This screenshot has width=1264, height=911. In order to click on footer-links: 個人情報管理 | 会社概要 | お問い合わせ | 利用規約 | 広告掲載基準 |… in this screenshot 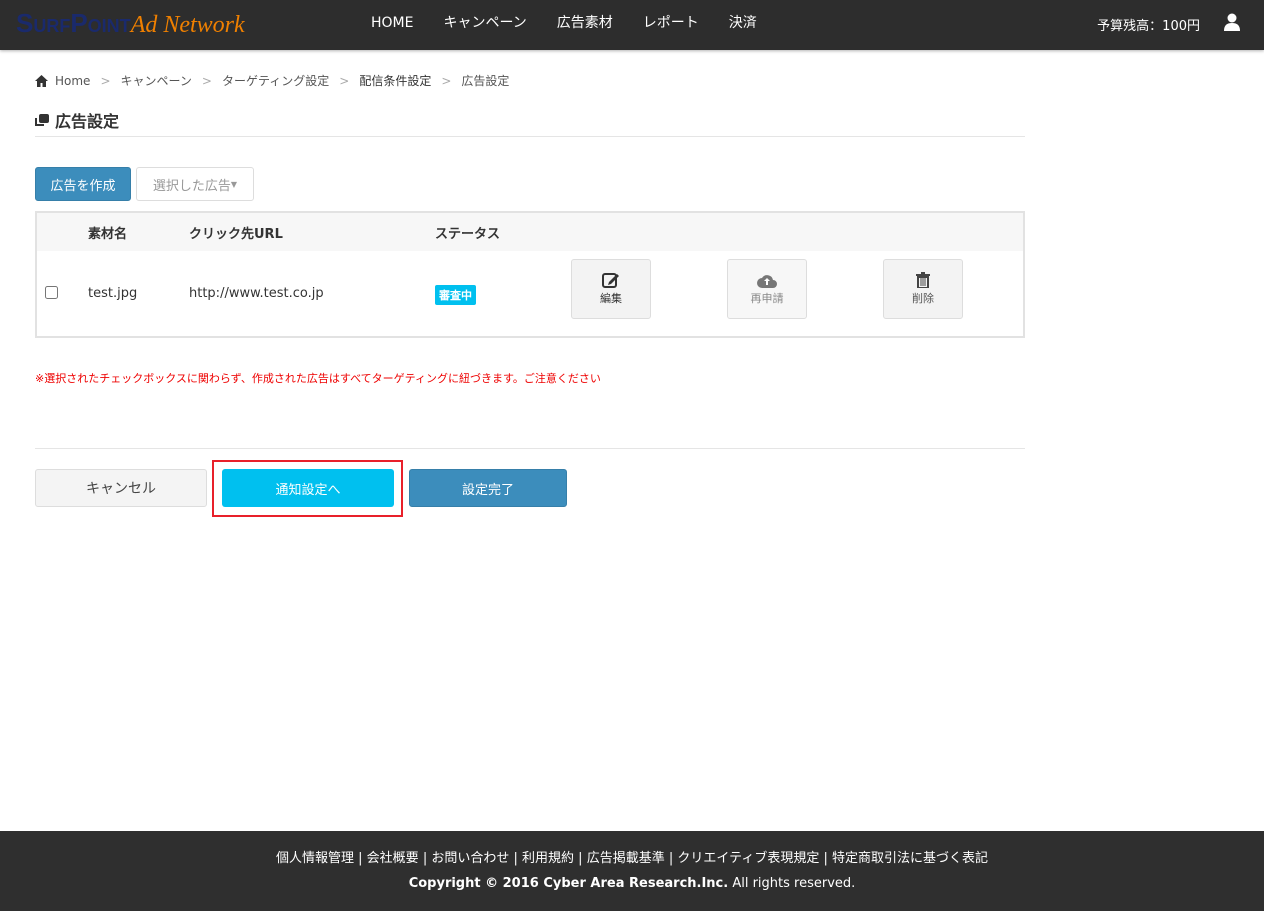, I will do `click(632, 858)`.